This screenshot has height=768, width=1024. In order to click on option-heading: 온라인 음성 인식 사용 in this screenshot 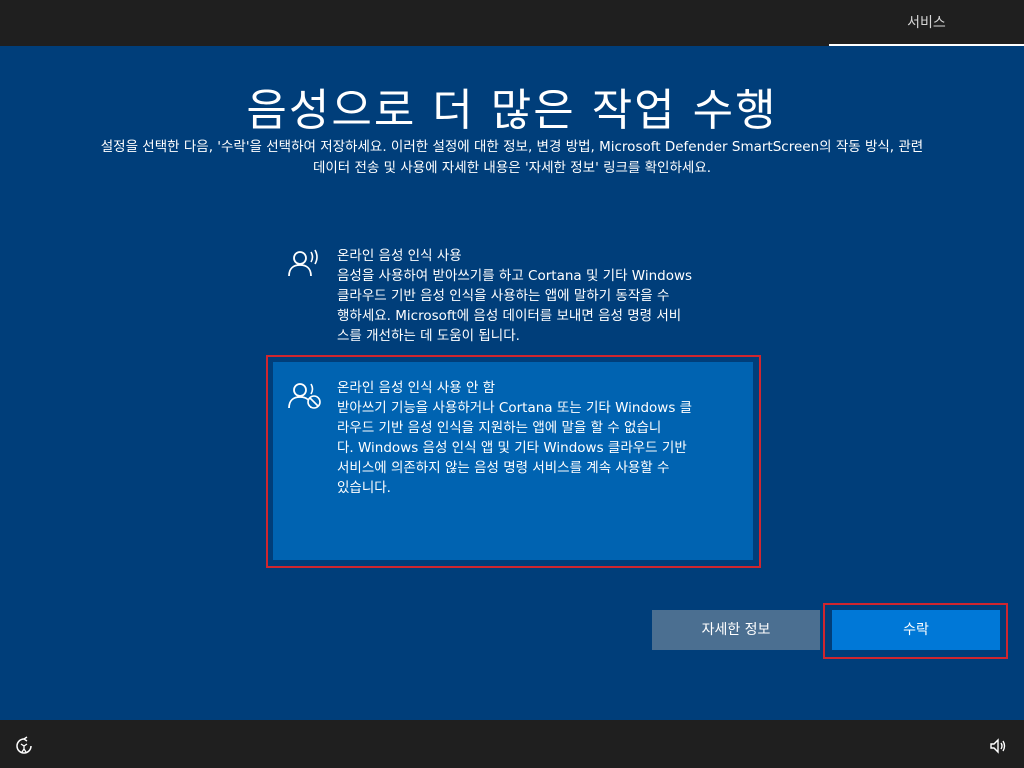, I will do `click(399, 256)`.